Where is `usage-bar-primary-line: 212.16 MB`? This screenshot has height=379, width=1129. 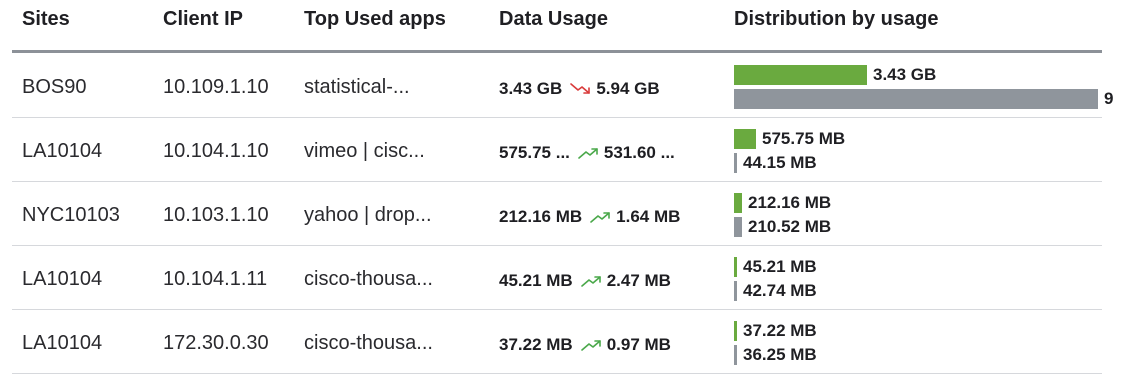 usage-bar-primary-line: 212.16 MB is located at coordinates (782, 203).